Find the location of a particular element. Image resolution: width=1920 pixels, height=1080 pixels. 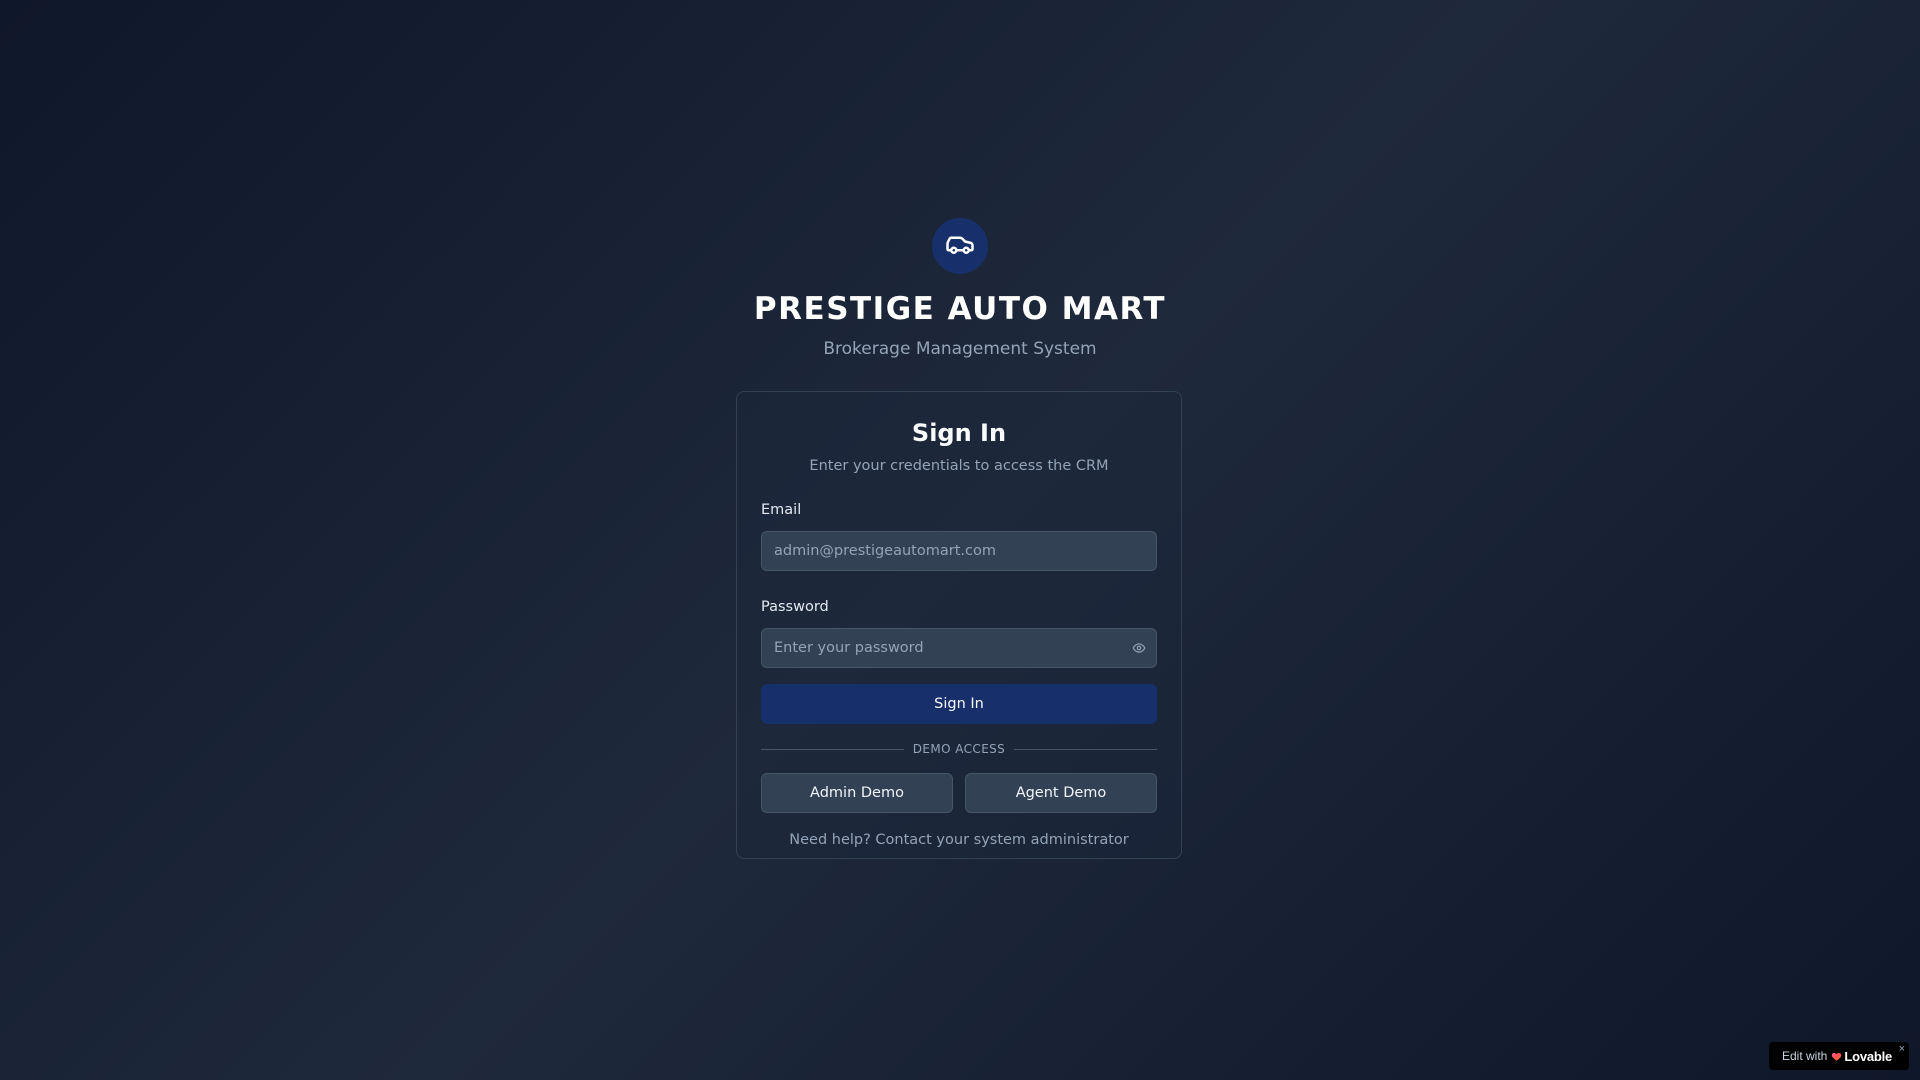

edit-with-lovable-badge: Edit with Lovable × is located at coordinates (1839, 1056).